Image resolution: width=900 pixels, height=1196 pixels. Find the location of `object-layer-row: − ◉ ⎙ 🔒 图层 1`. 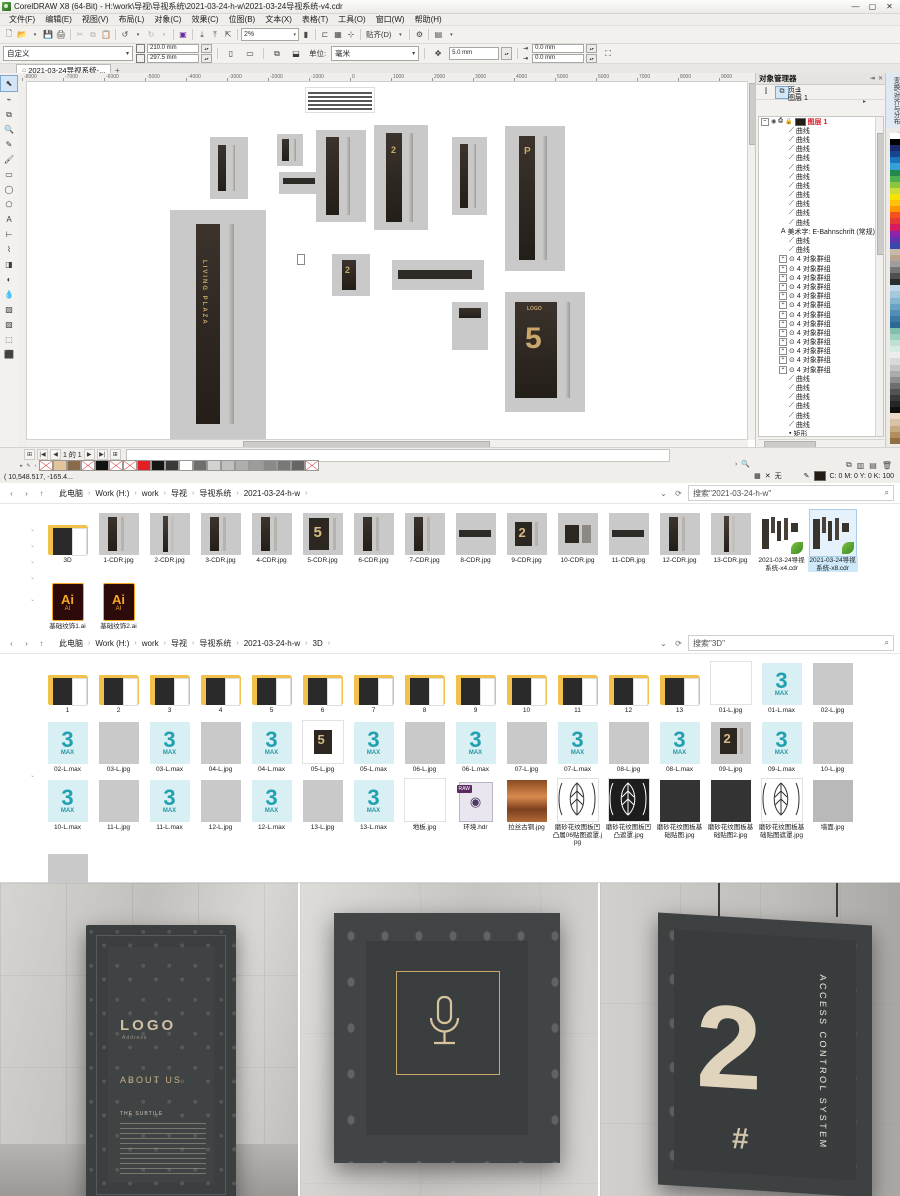

object-layer-row: − ◉ ⎙ 🔒 图层 1 is located at coordinates (817, 121).